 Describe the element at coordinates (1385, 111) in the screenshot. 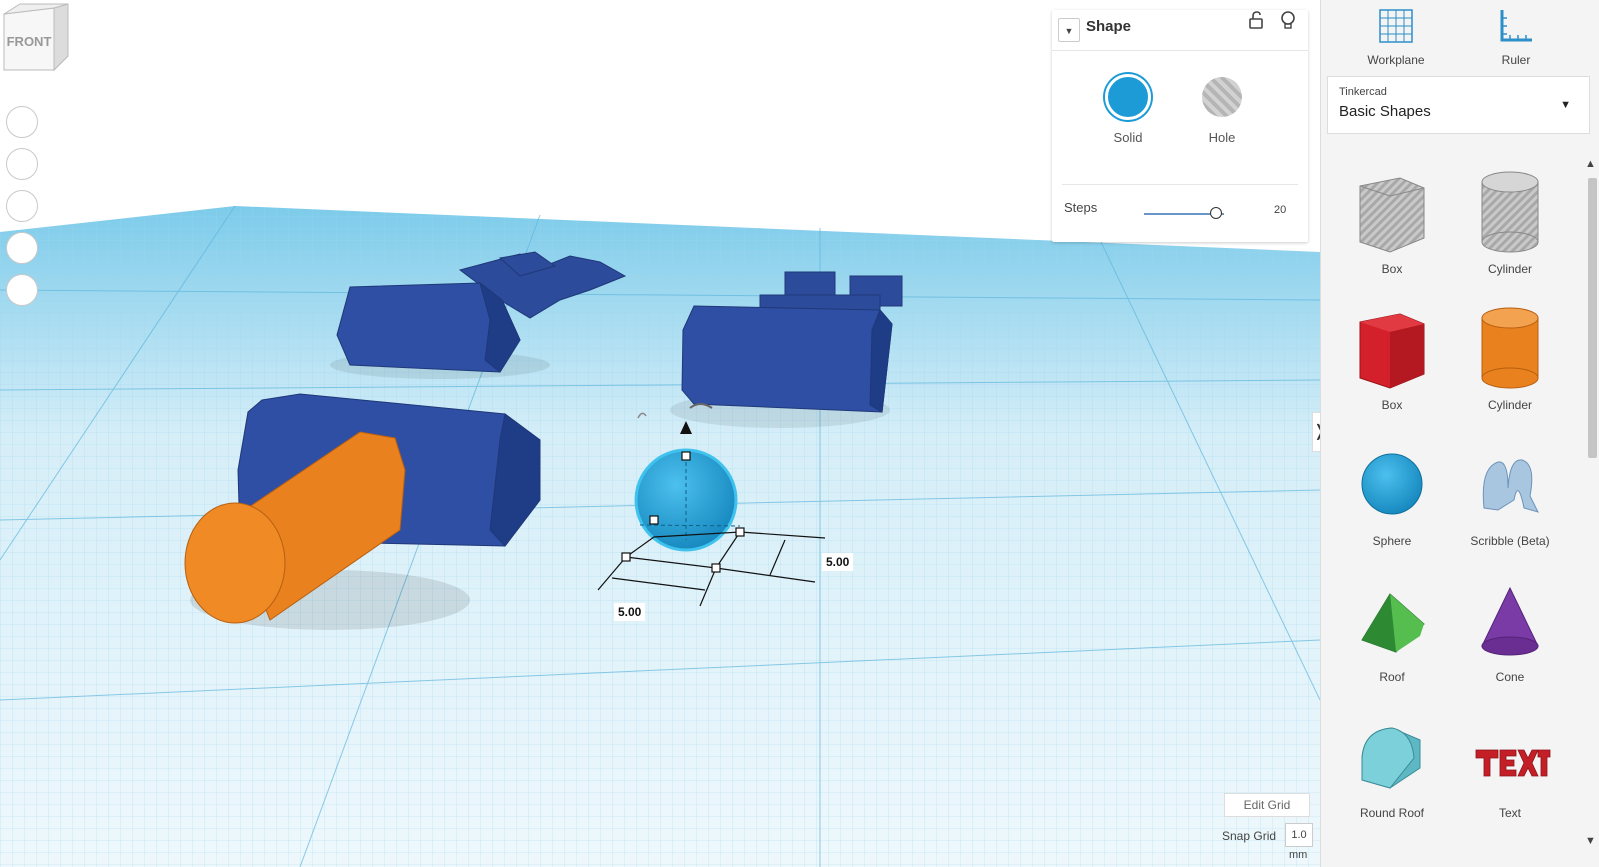

I see `library-name: Basic Shapes` at that location.